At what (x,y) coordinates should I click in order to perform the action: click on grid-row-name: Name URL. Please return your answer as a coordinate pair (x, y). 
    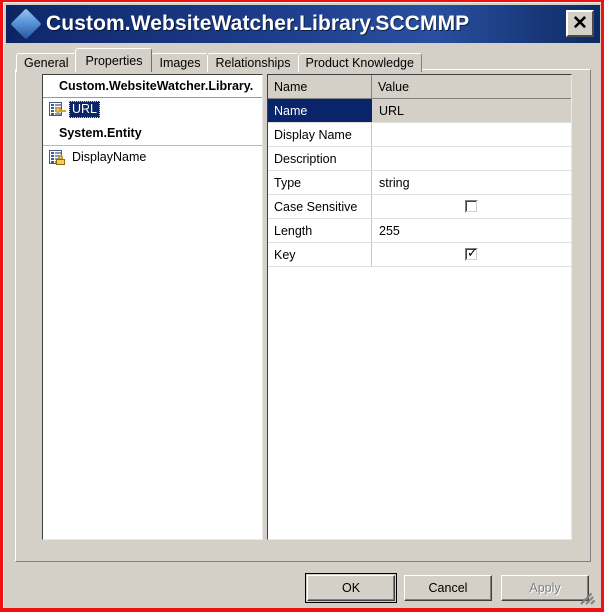
    Looking at the image, I should click on (419, 111).